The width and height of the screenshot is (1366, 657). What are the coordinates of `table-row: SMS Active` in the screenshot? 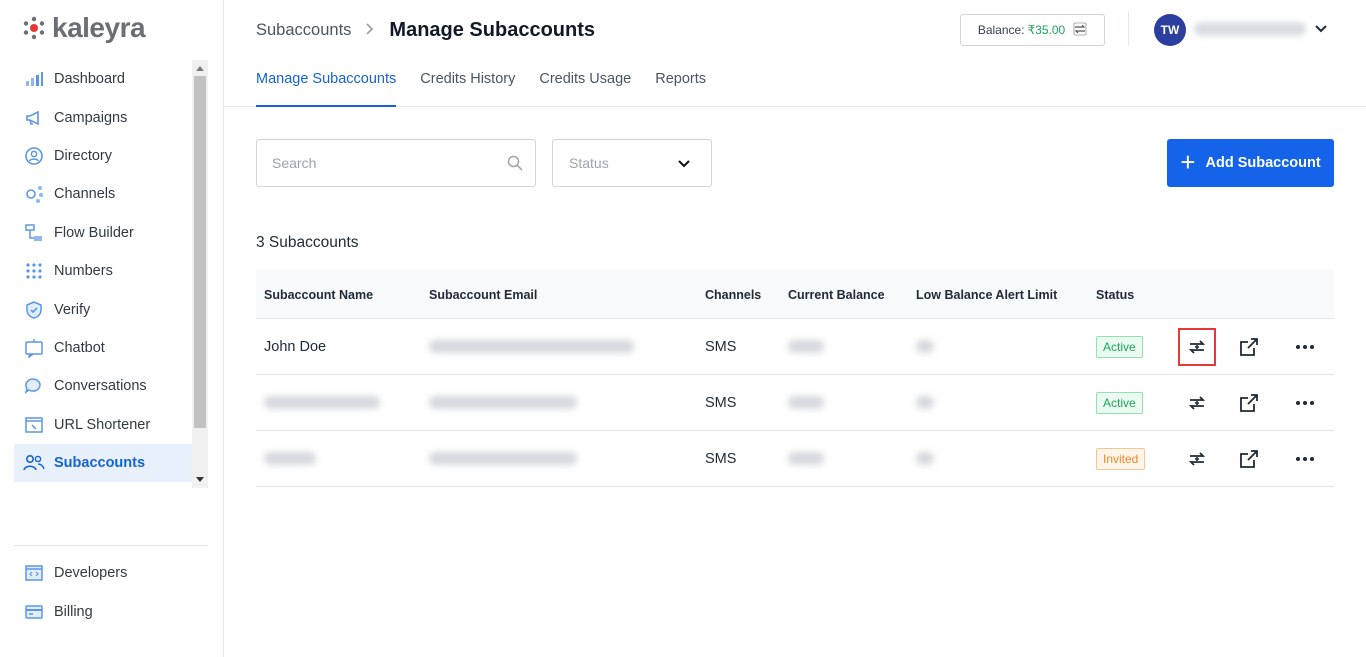 It's located at (795, 403).